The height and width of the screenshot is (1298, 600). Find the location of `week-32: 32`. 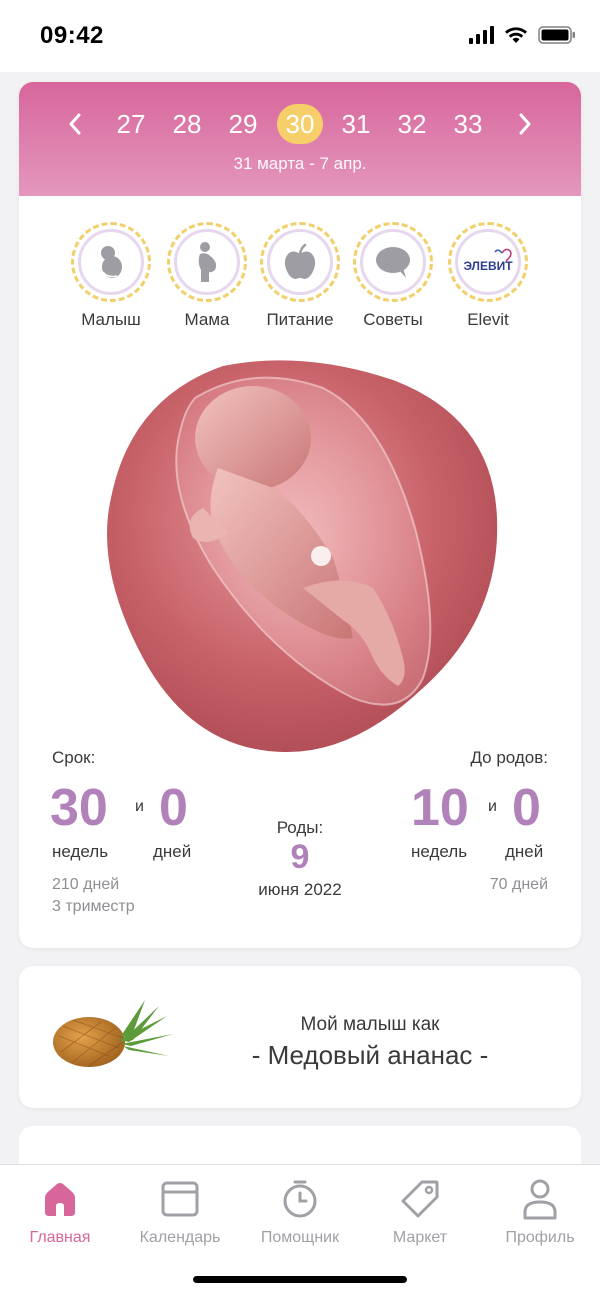

week-32: 32 is located at coordinates (412, 124).